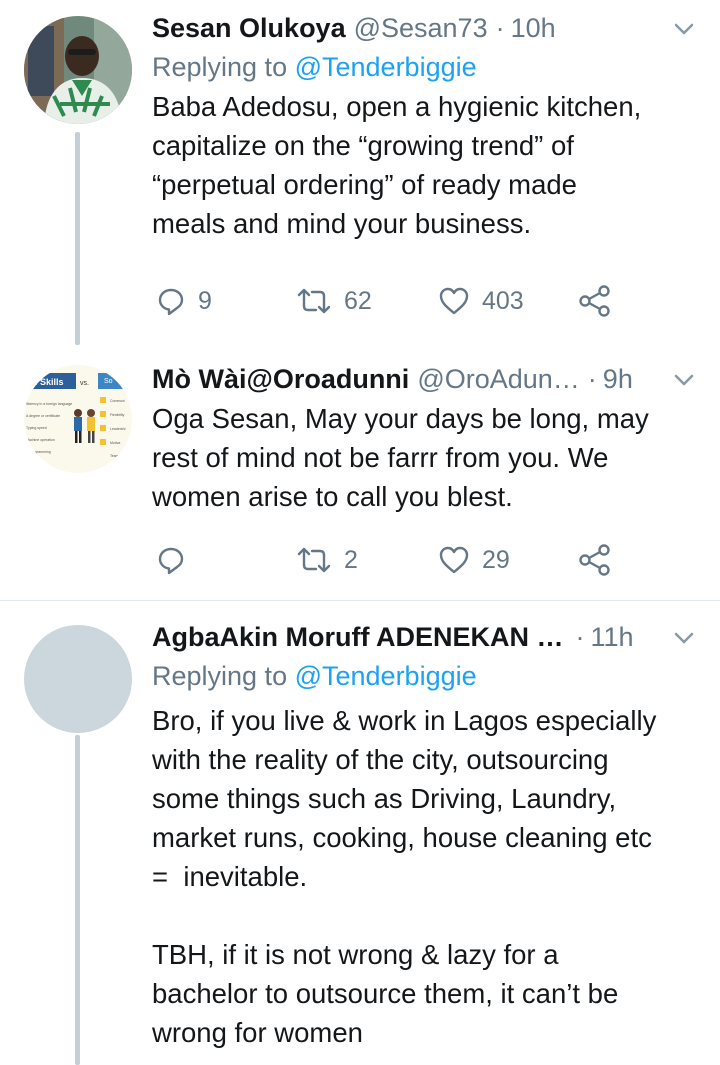 This screenshot has height=1065, width=720. I want to click on like-count: 29, so click(496, 559).